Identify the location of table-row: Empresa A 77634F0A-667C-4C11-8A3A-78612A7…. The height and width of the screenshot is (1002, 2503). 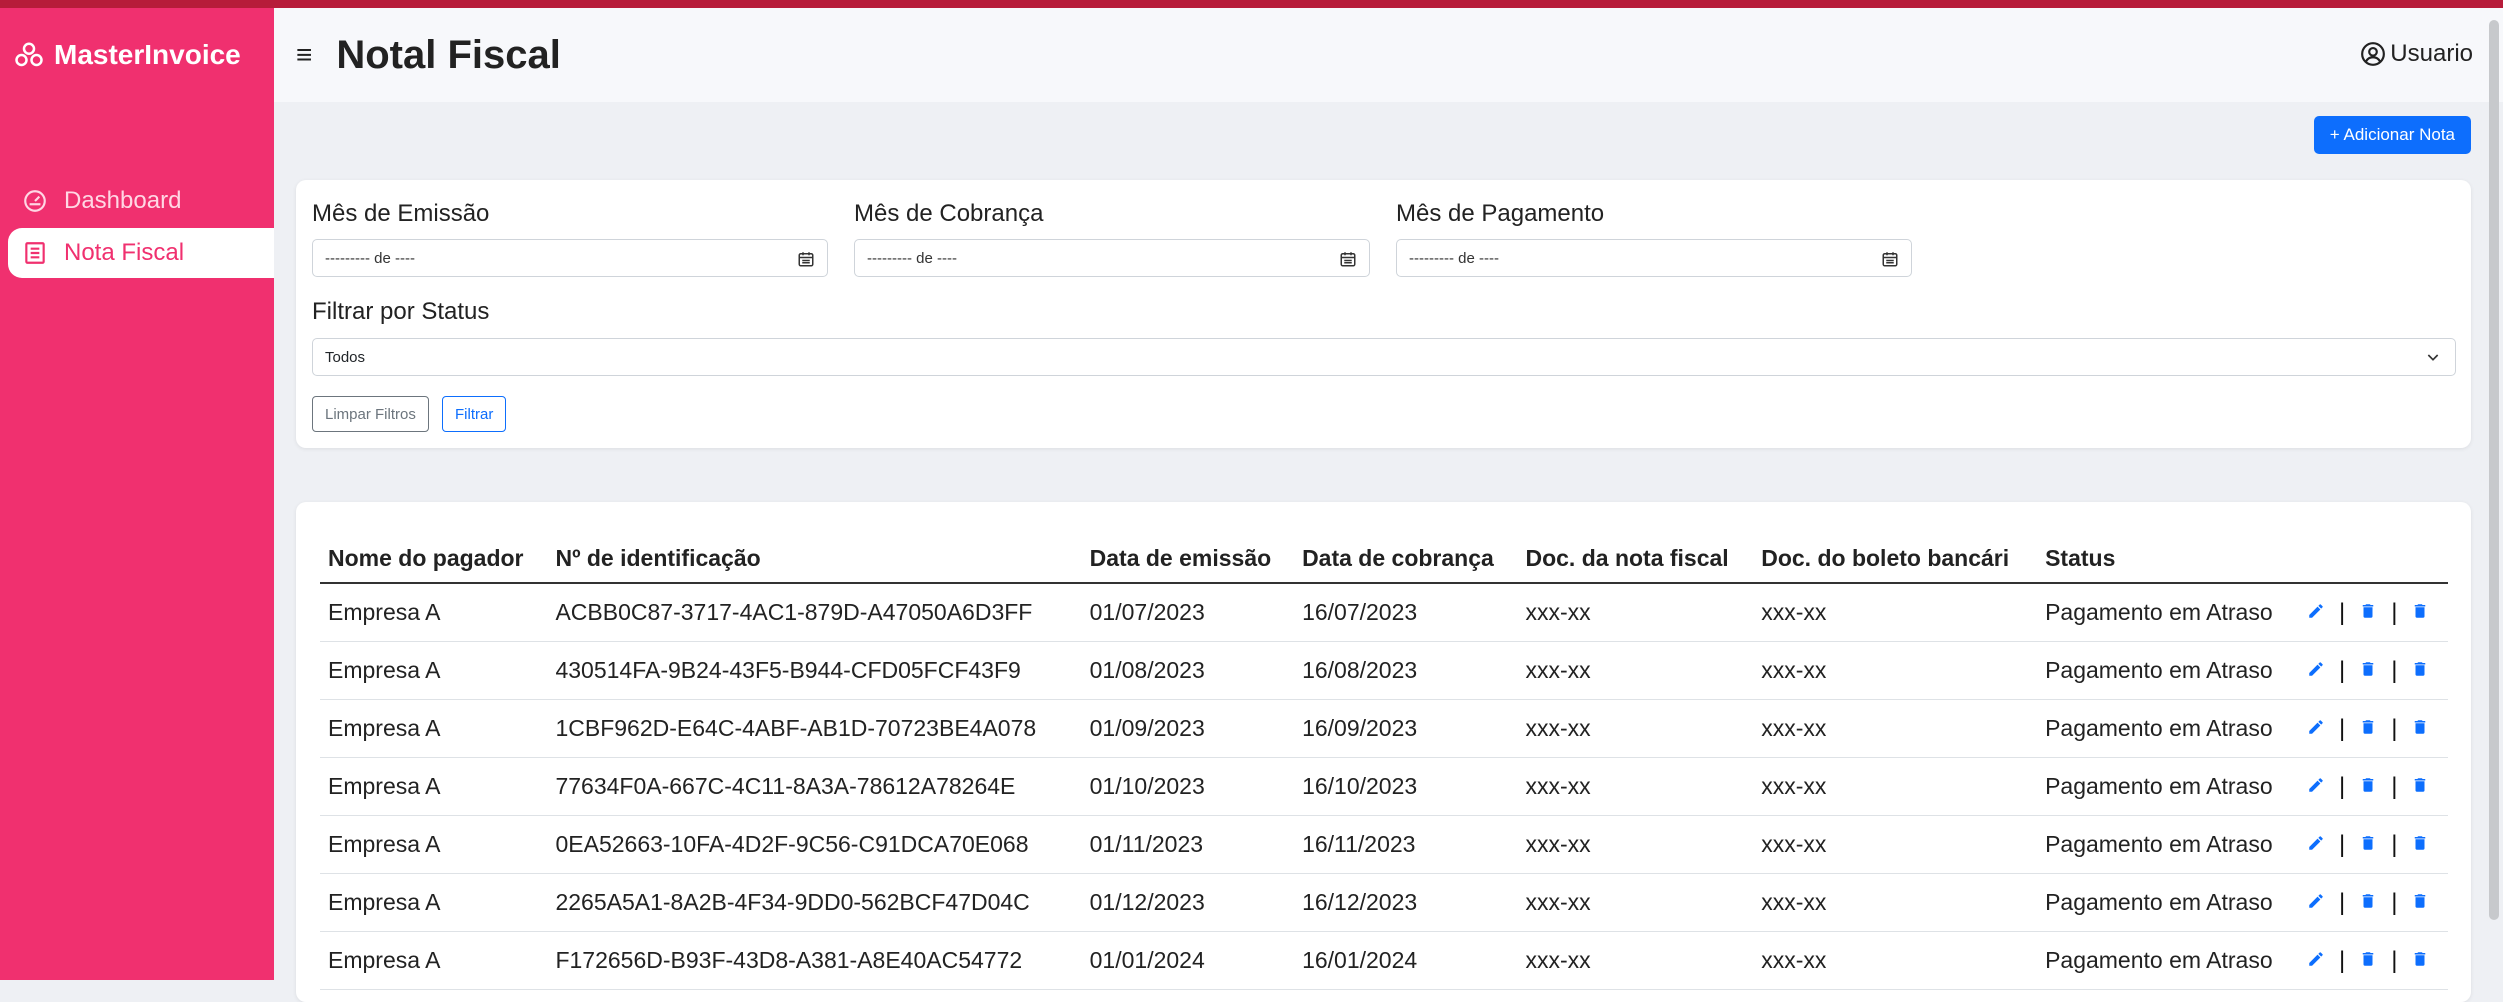
(1384, 786).